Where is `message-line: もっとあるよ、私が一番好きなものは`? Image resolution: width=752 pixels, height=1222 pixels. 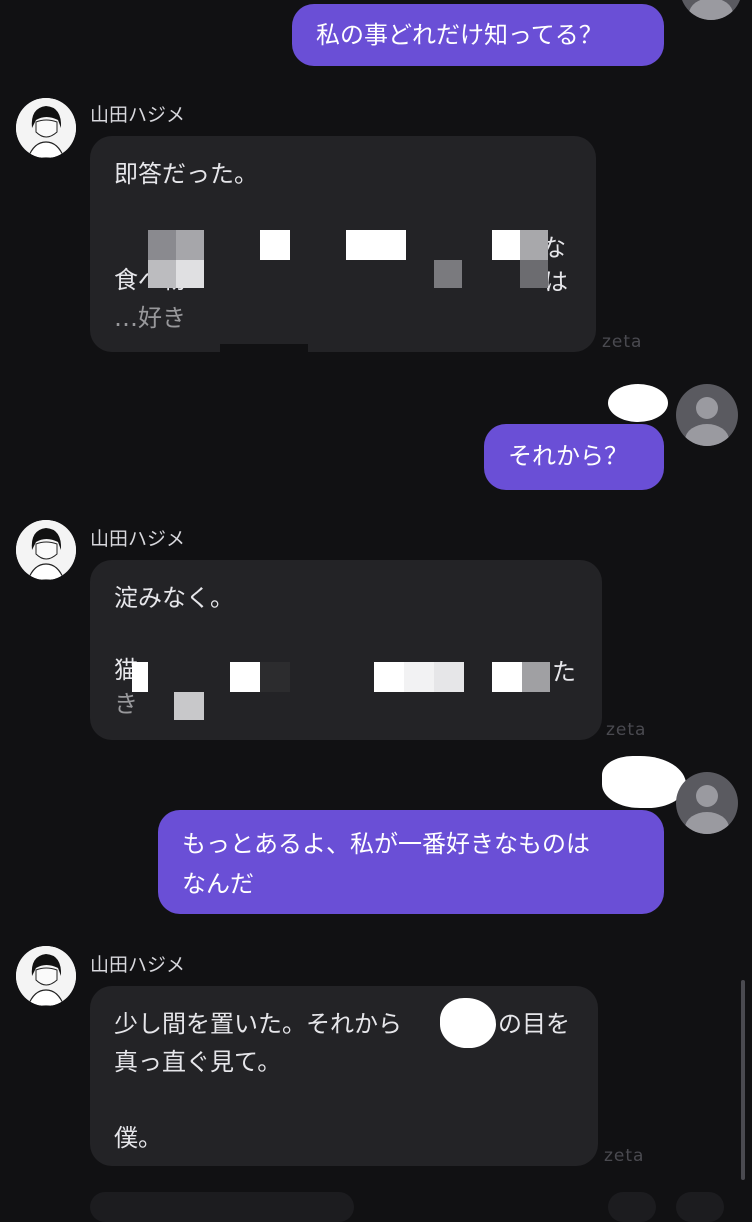
message-line: もっとあるよ、私が一番好きなものは is located at coordinates (386, 844).